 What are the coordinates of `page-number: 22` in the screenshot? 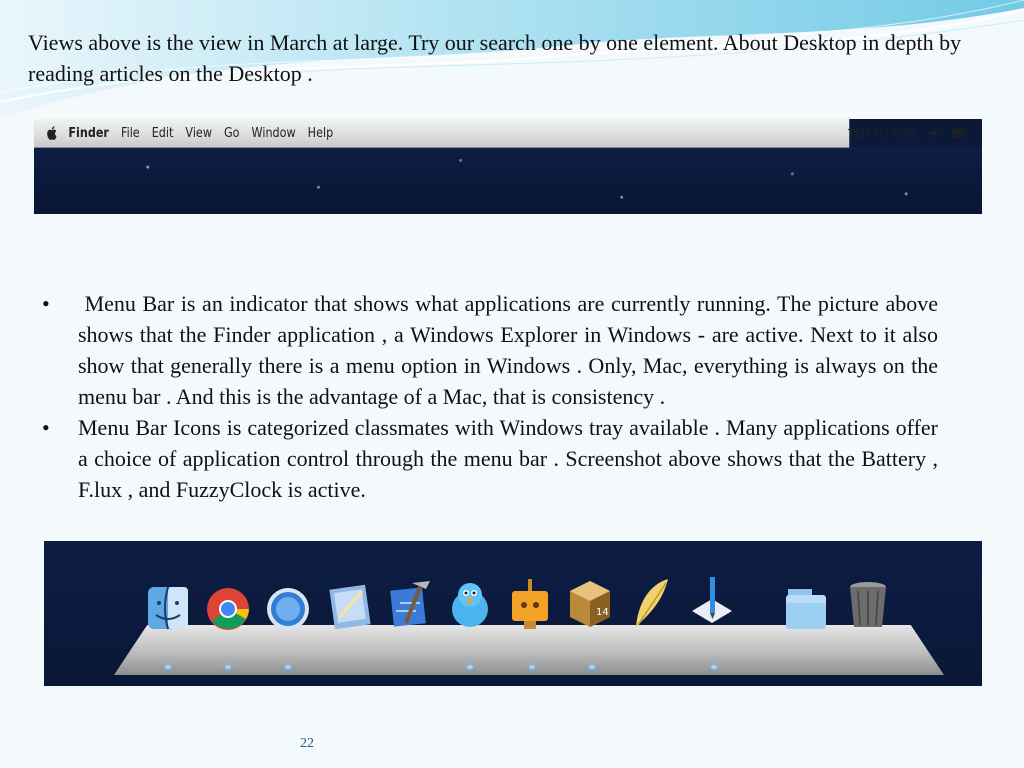 It's located at (307, 743).